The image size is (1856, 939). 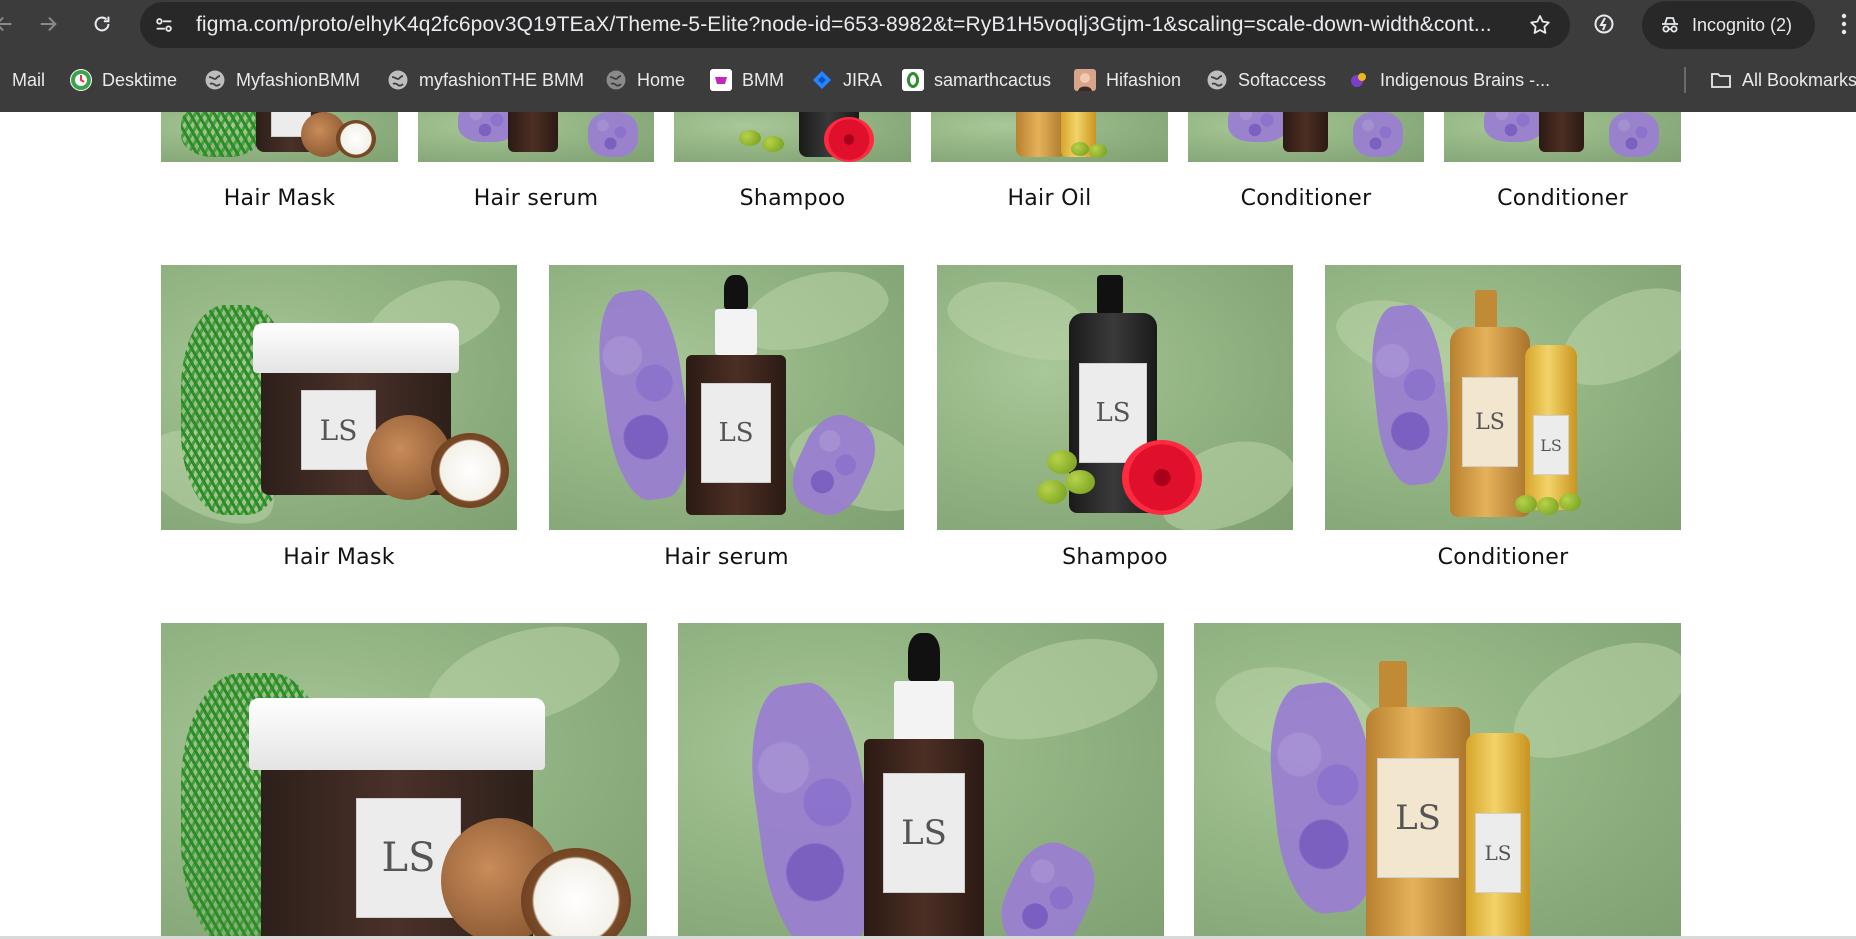 I want to click on bookmark-home: Home, so click(x=645, y=80).